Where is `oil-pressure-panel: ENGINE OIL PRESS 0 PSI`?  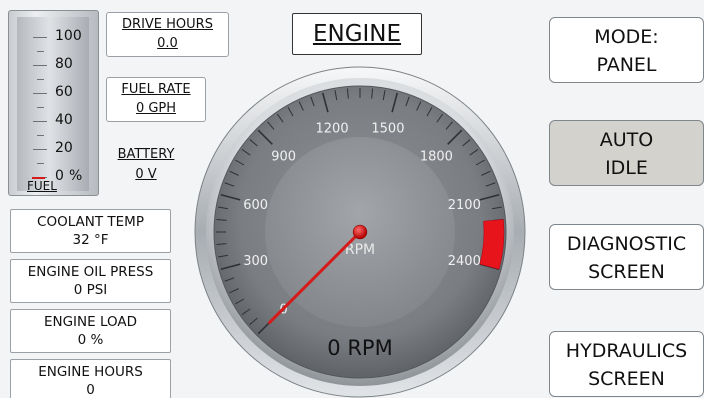 oil-pressure-panel: ENGINE OIL PRESS 0 PSI is located at coordinates (90, 281).